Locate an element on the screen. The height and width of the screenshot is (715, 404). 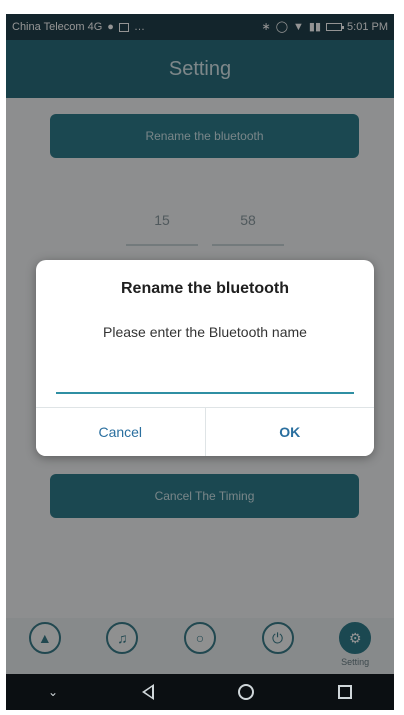
dialog-title: Rename the bluetooth is located at coordinates (204, 288).